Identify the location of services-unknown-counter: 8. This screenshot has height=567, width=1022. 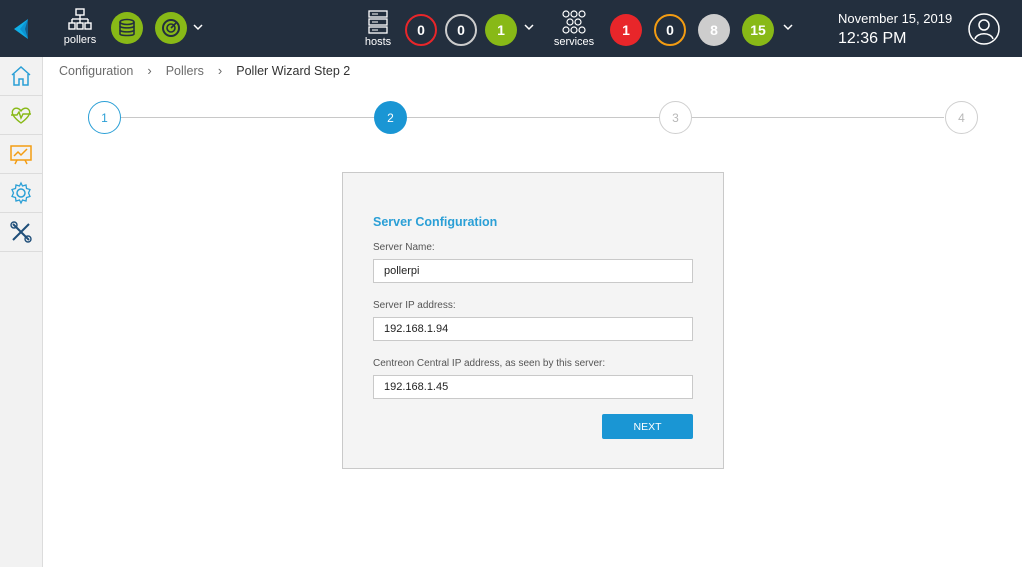
(714, 30).